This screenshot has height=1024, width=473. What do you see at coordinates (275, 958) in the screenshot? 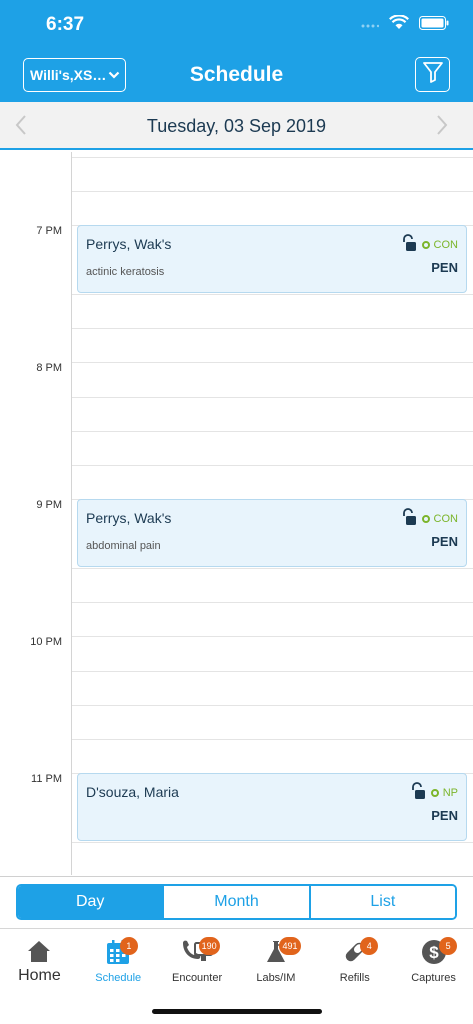
I see `tab-labs-im: 491 Labs/IM` at bounding box center [275, 958].